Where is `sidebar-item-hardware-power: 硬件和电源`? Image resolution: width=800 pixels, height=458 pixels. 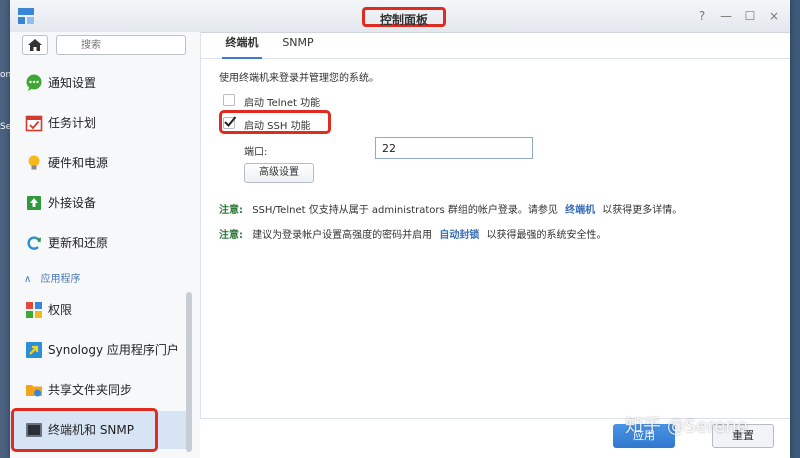 sidebar-item-hardware-power: 硬件和电源 is located at coordinates (98, 163).